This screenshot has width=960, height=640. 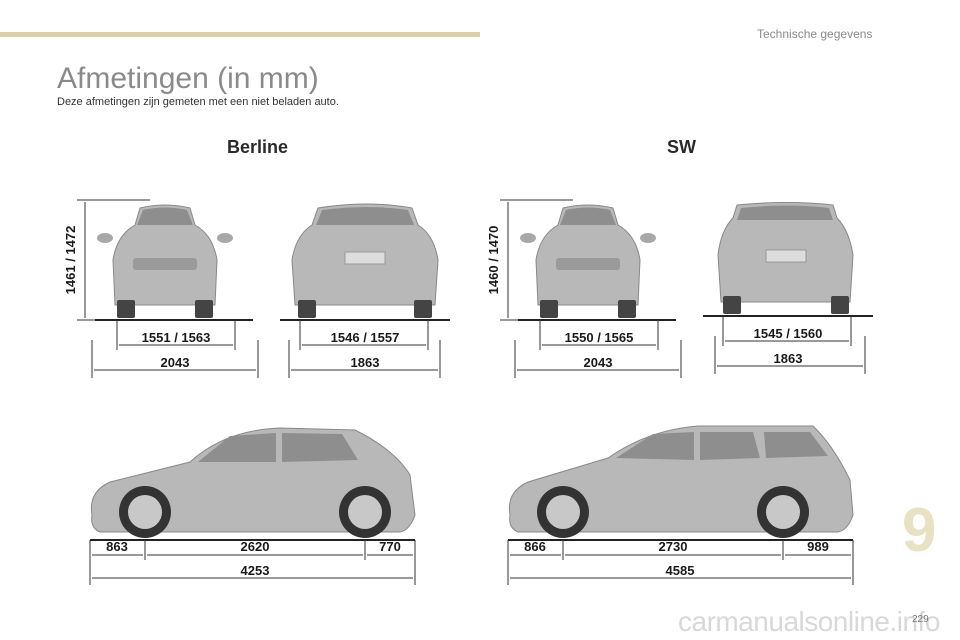 What do you see at coordinates (365, 337) in the screenshot?
I see `berline-rear-track: 1546 / 1557` at bounding box center [365, 337].